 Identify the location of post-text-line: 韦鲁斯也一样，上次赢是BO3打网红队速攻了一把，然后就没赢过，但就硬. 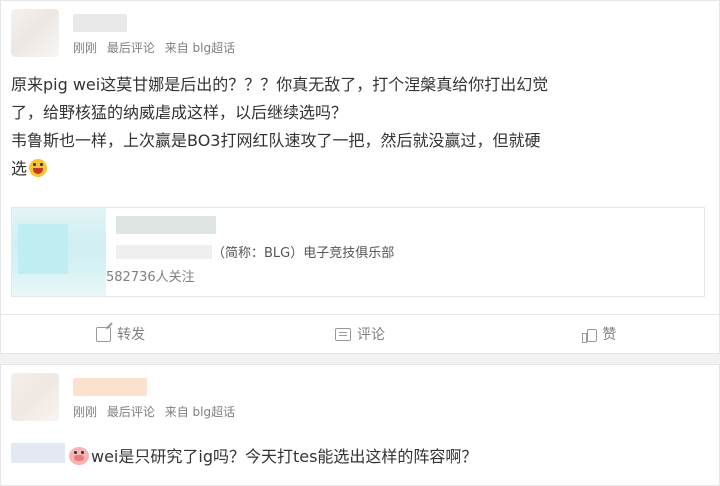
(276, 140).